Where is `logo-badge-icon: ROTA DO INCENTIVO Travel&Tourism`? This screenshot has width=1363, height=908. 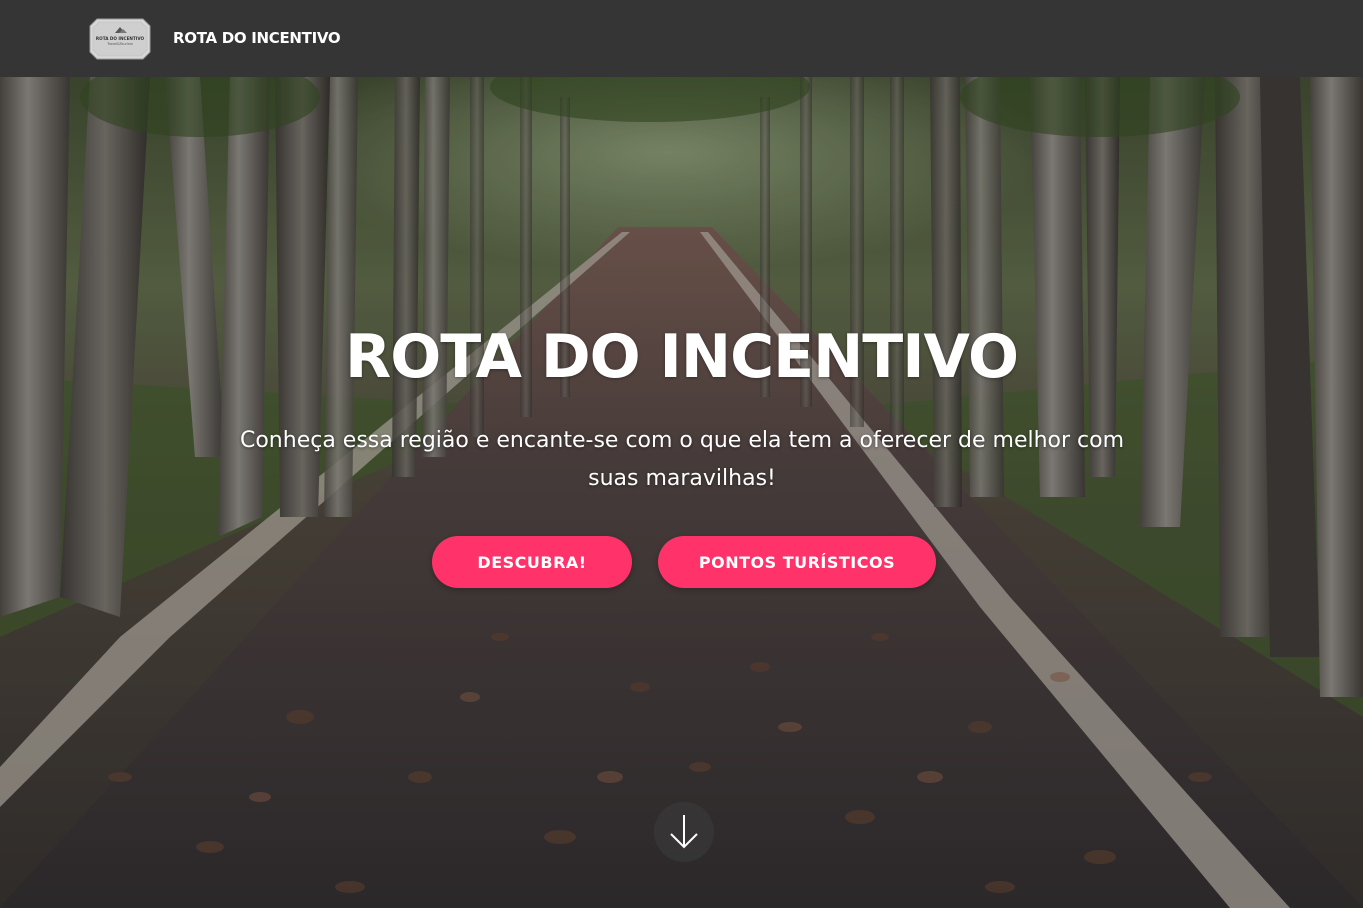 logo-badge-icon: ROTA DO INCENTIVO Travel&Tourism is located at coordinates (120, 39).